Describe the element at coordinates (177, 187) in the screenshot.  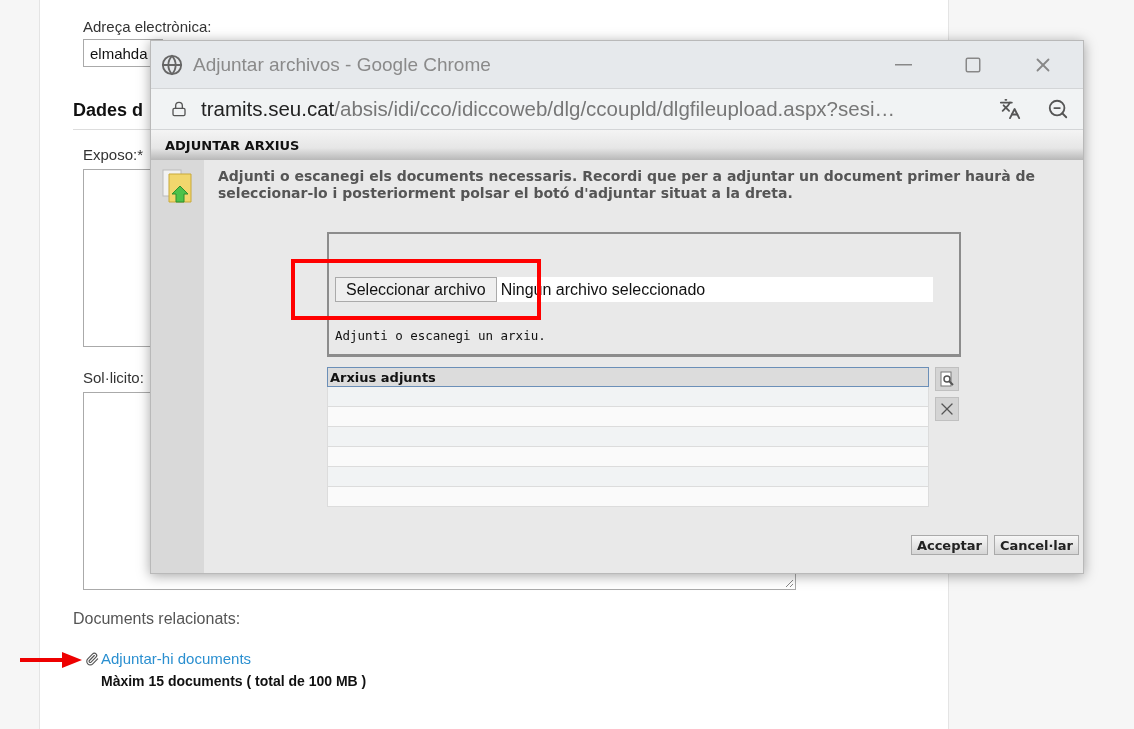
I see `folder-upload-icon` at that location.